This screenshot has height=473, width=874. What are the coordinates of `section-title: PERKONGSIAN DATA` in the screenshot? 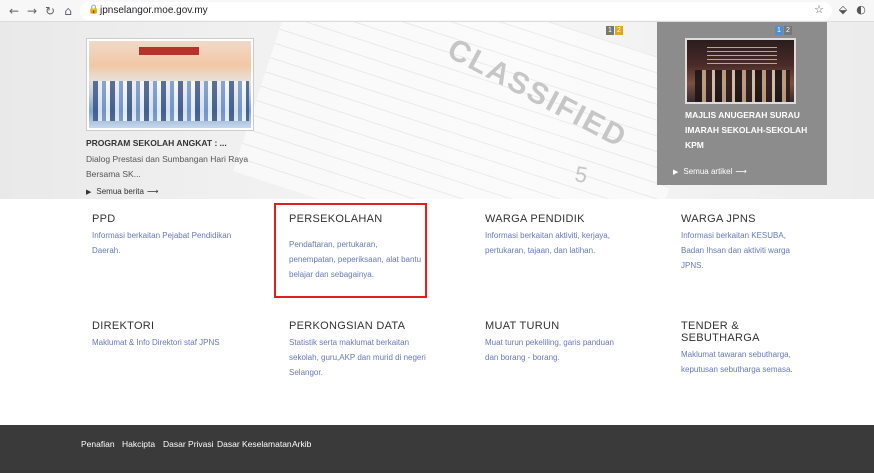 It's located at (359, 326).